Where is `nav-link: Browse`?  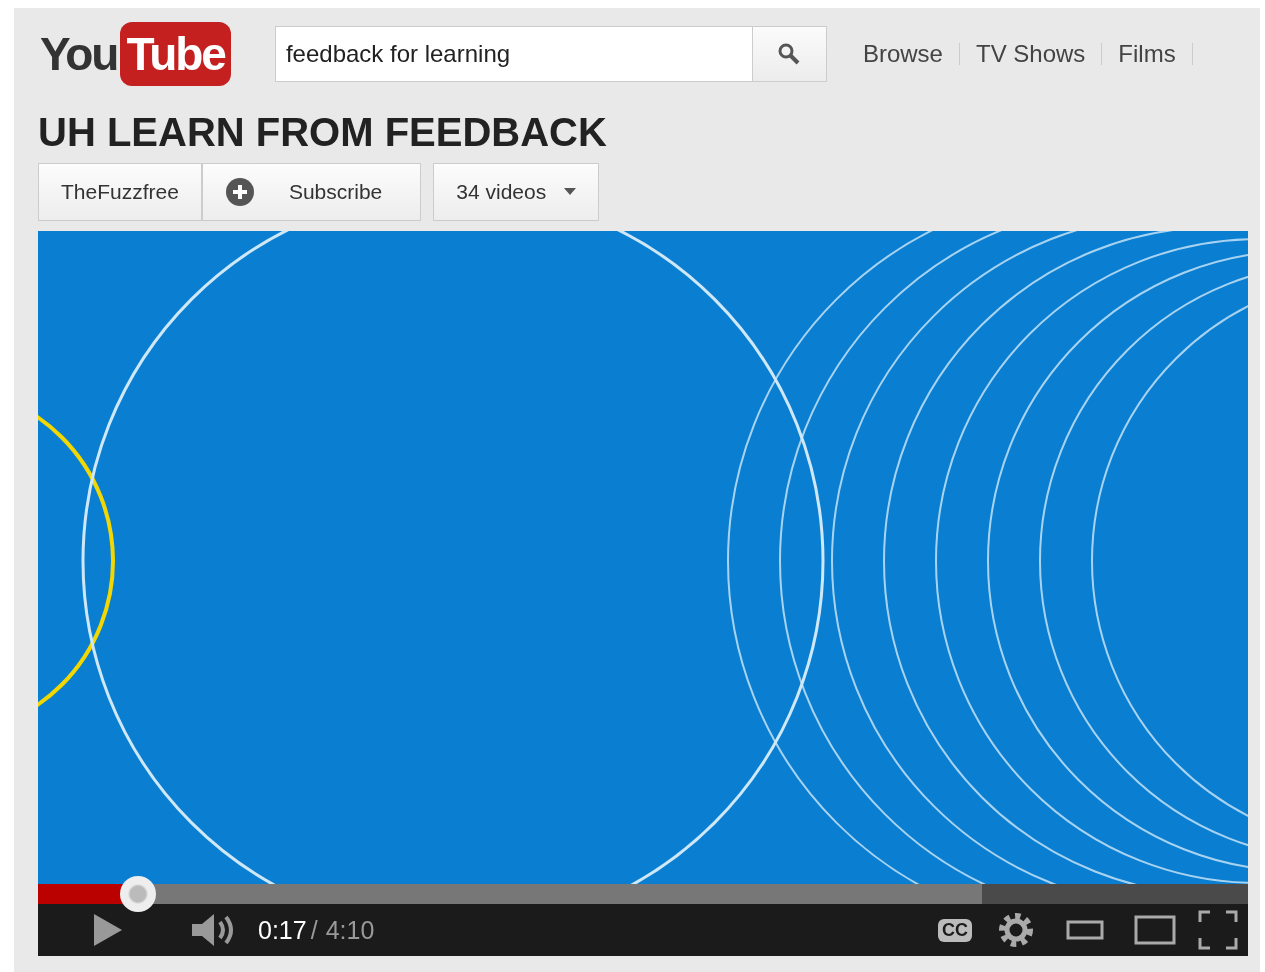 nav-link: Browse is located at coordinates (902, 54).